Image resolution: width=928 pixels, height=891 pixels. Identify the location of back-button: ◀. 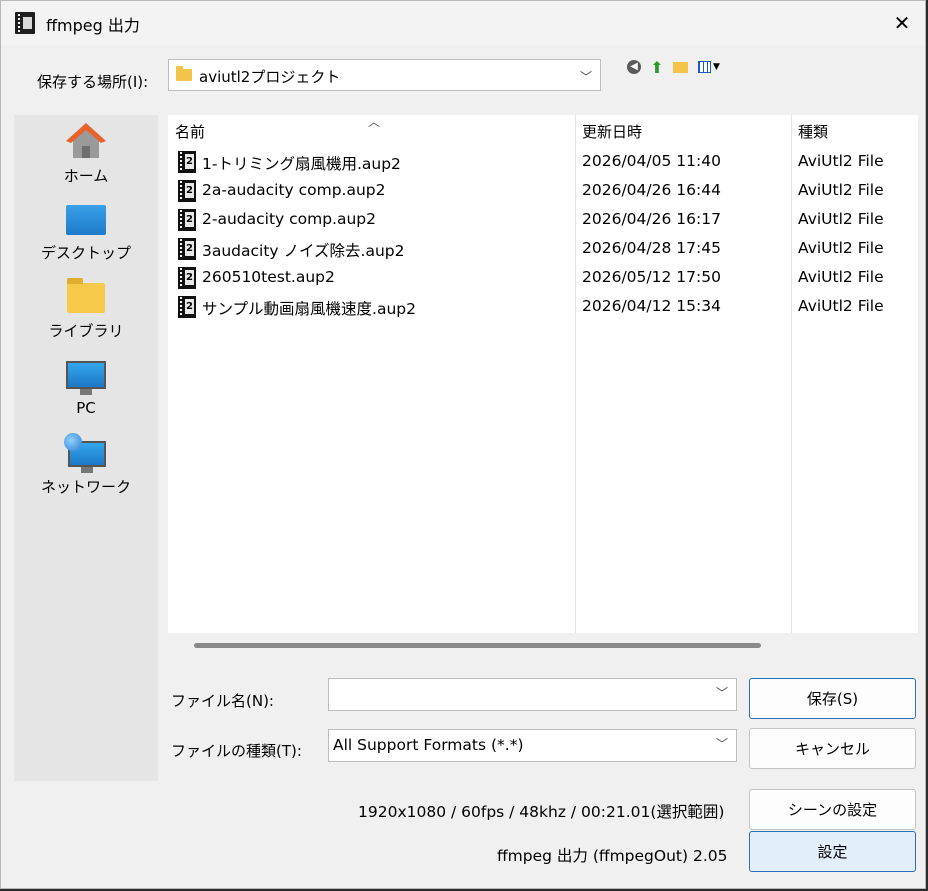
(634, 67).